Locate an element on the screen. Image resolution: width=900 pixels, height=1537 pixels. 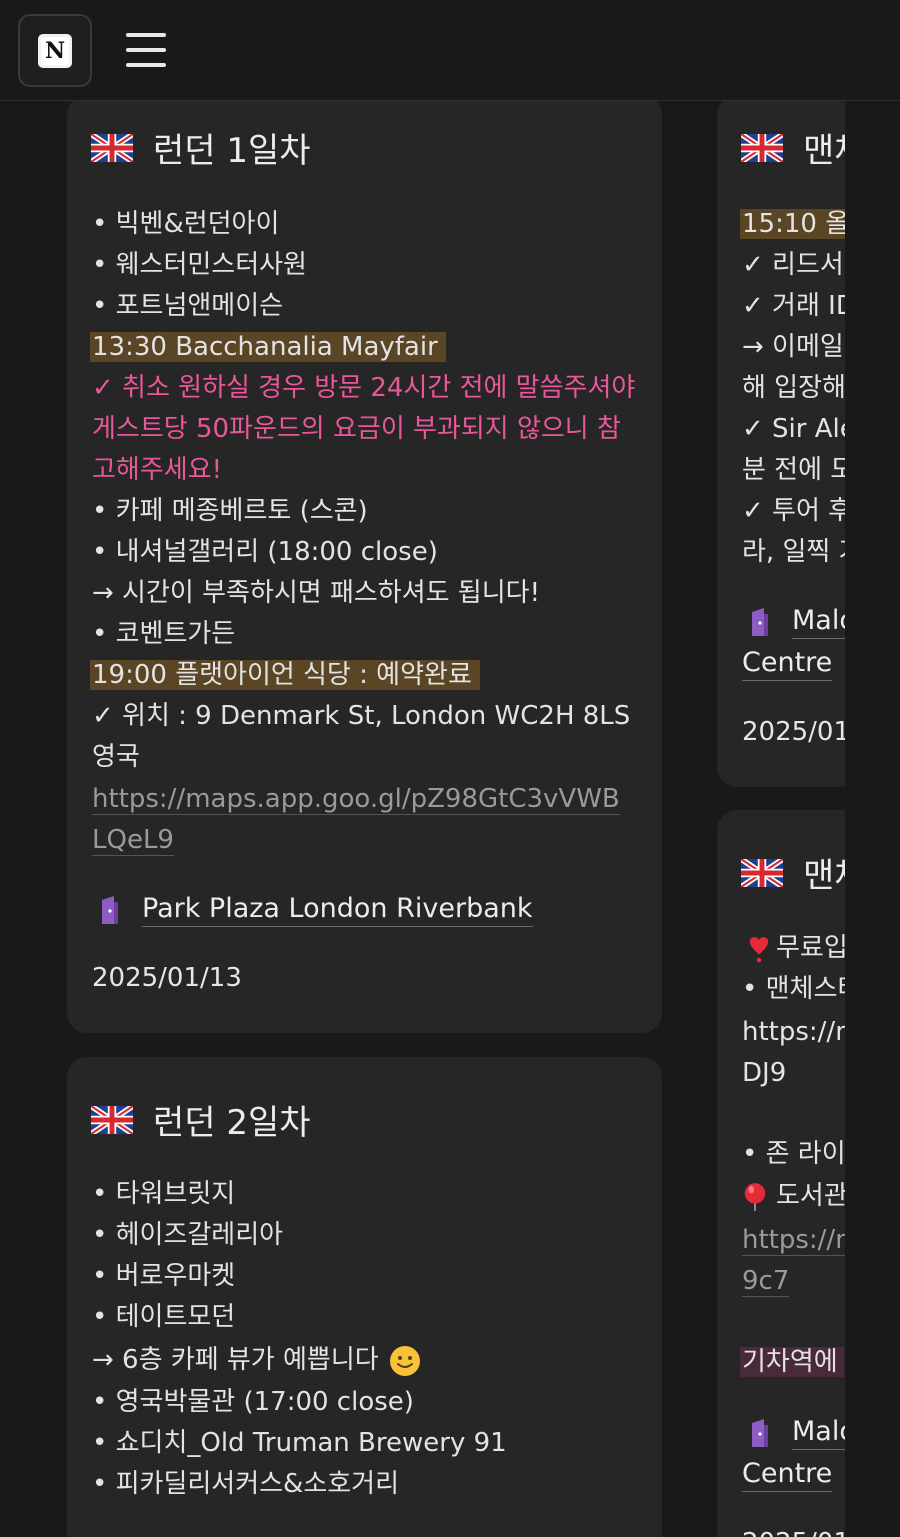
list-item: 라, 일찍 가 is located at coordinates (793, 552).